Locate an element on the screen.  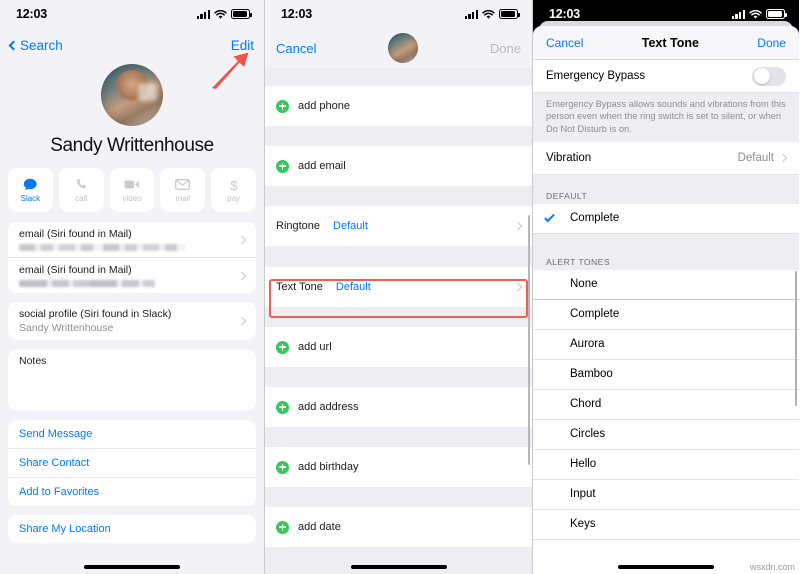
share-my-location-button: Share My Location is located at coordinates (132, 529).